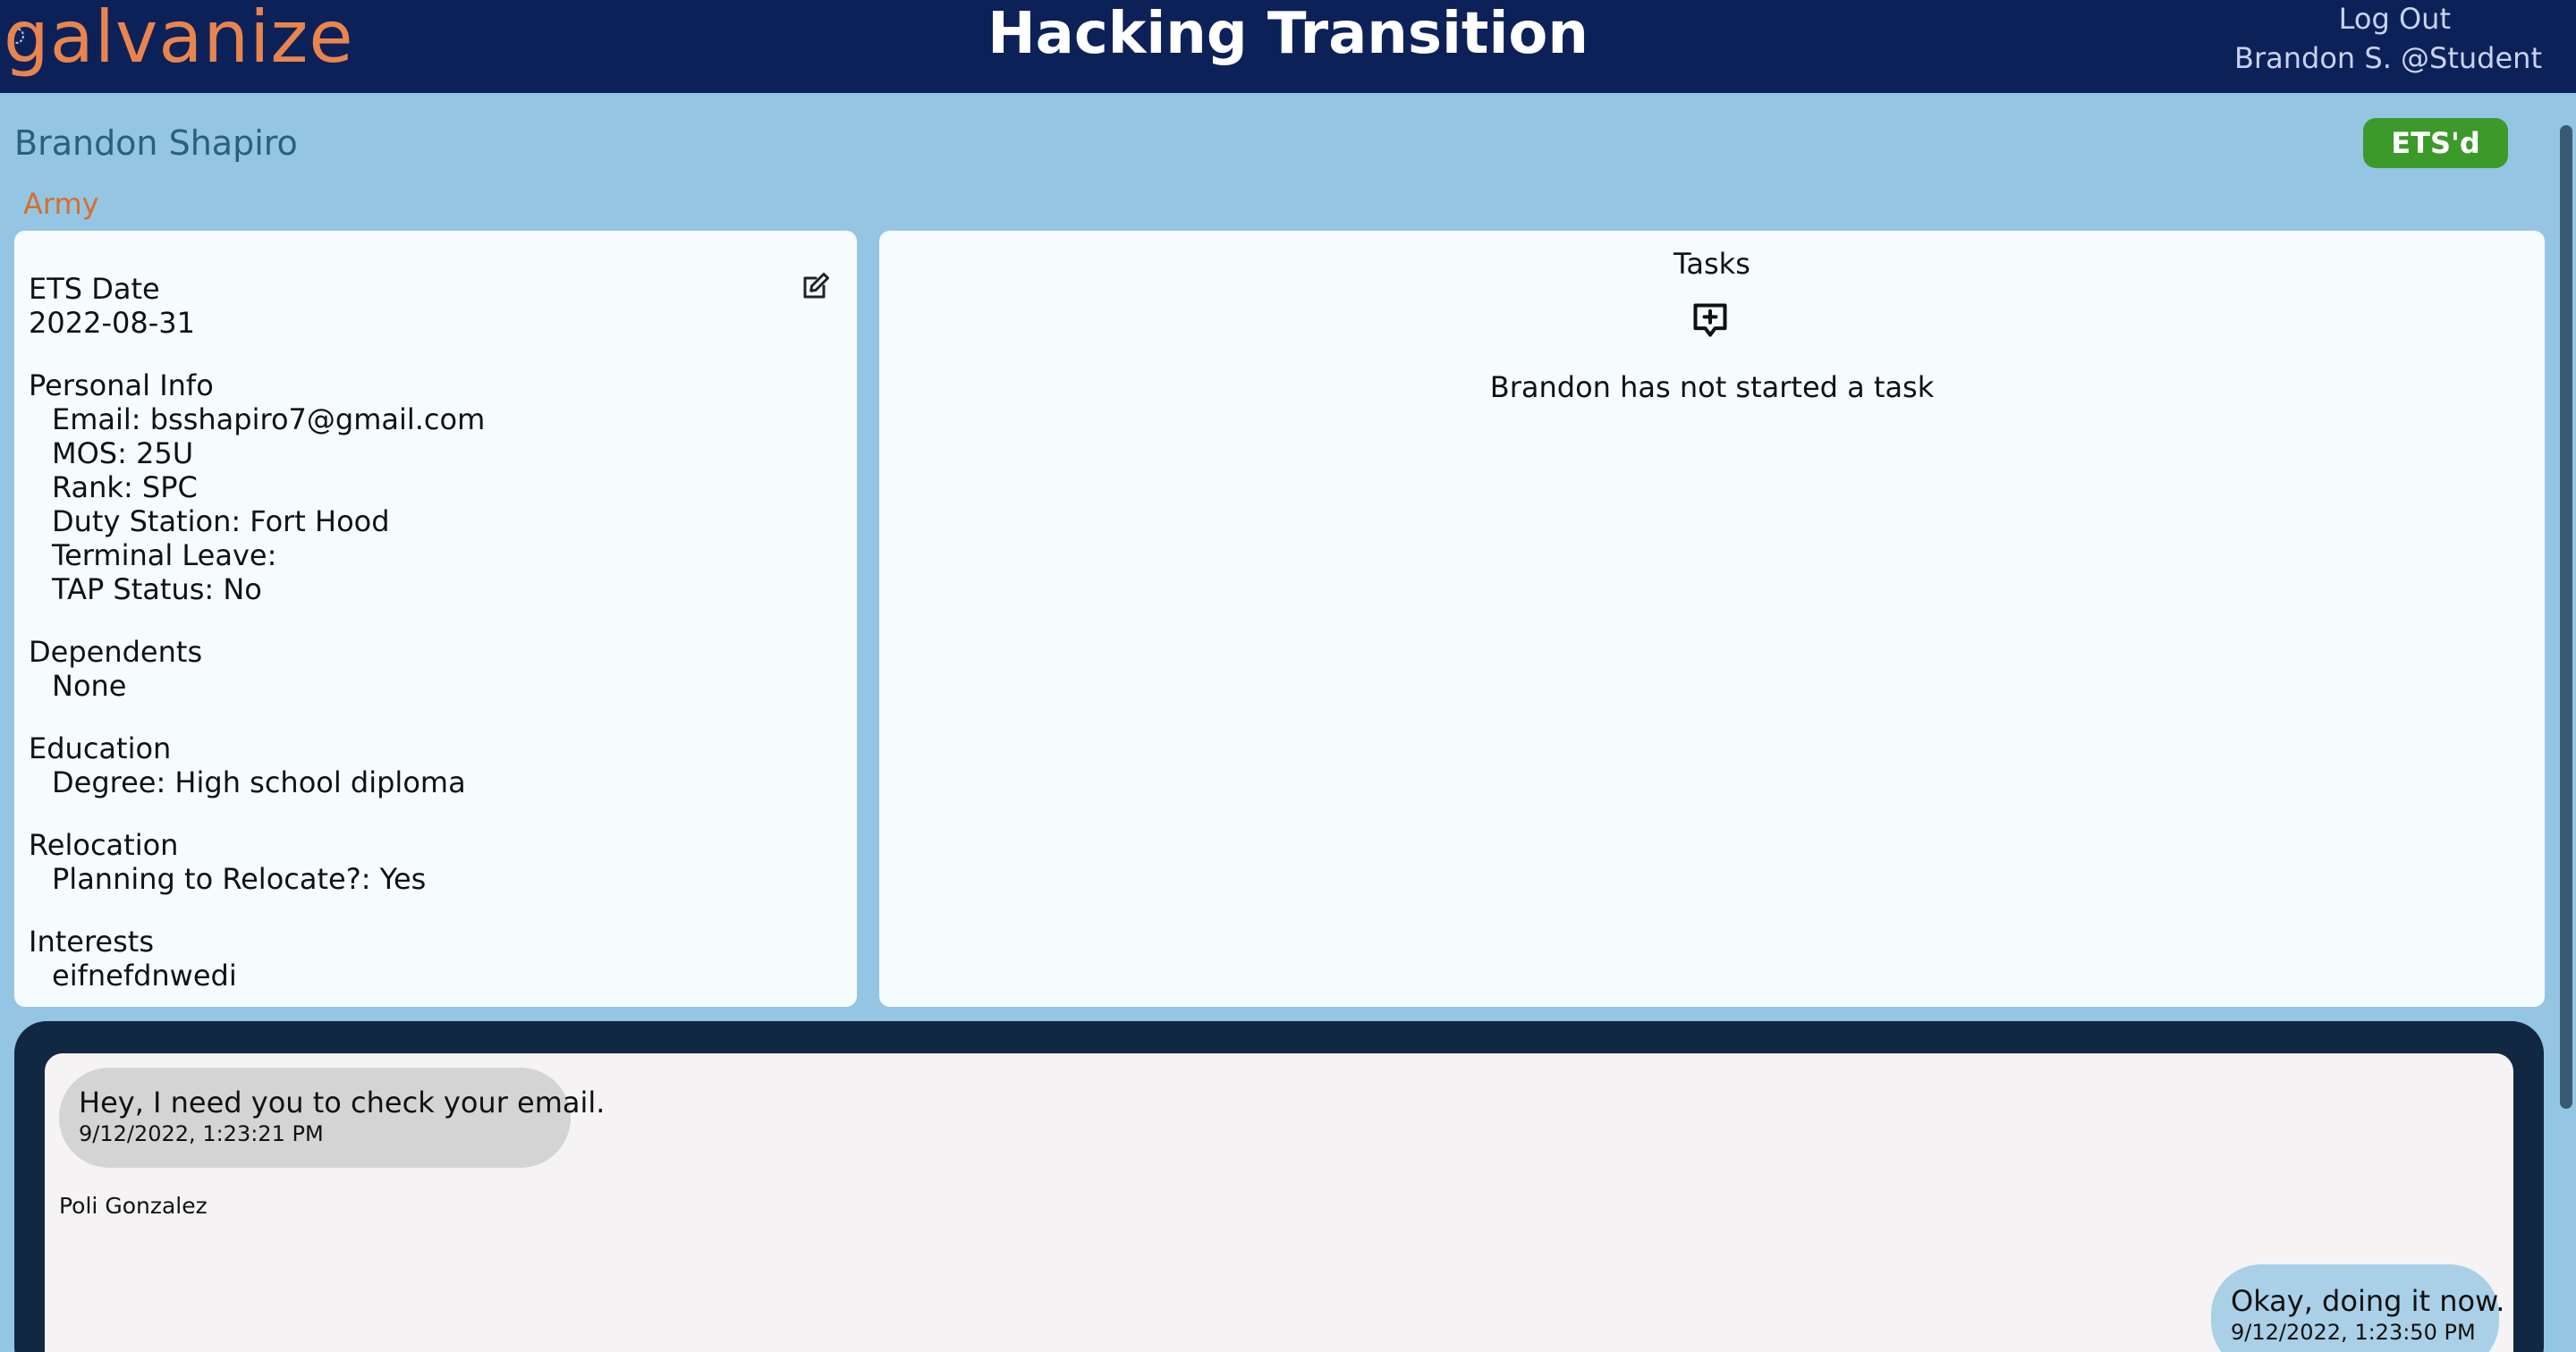 This screenshot has width=2576, height=1352. I want to click on dependents-heading: Dependents, so click(116, 652).